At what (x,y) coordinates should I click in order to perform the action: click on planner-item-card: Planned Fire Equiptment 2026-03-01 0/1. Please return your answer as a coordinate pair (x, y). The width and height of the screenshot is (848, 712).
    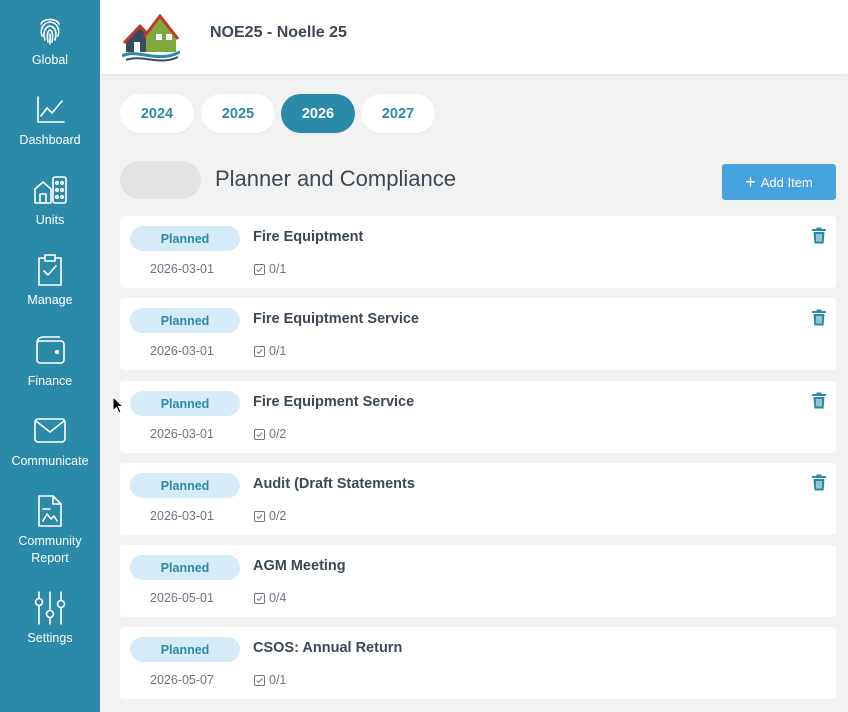
    Looking at the image, I should click on (478, 252).